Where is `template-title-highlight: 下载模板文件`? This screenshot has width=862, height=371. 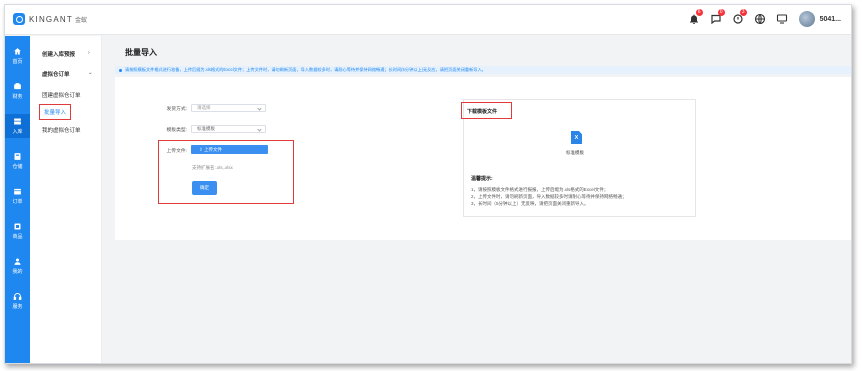 template-title-highlight: 下载模板文件 is located at coordinates (486, 110).